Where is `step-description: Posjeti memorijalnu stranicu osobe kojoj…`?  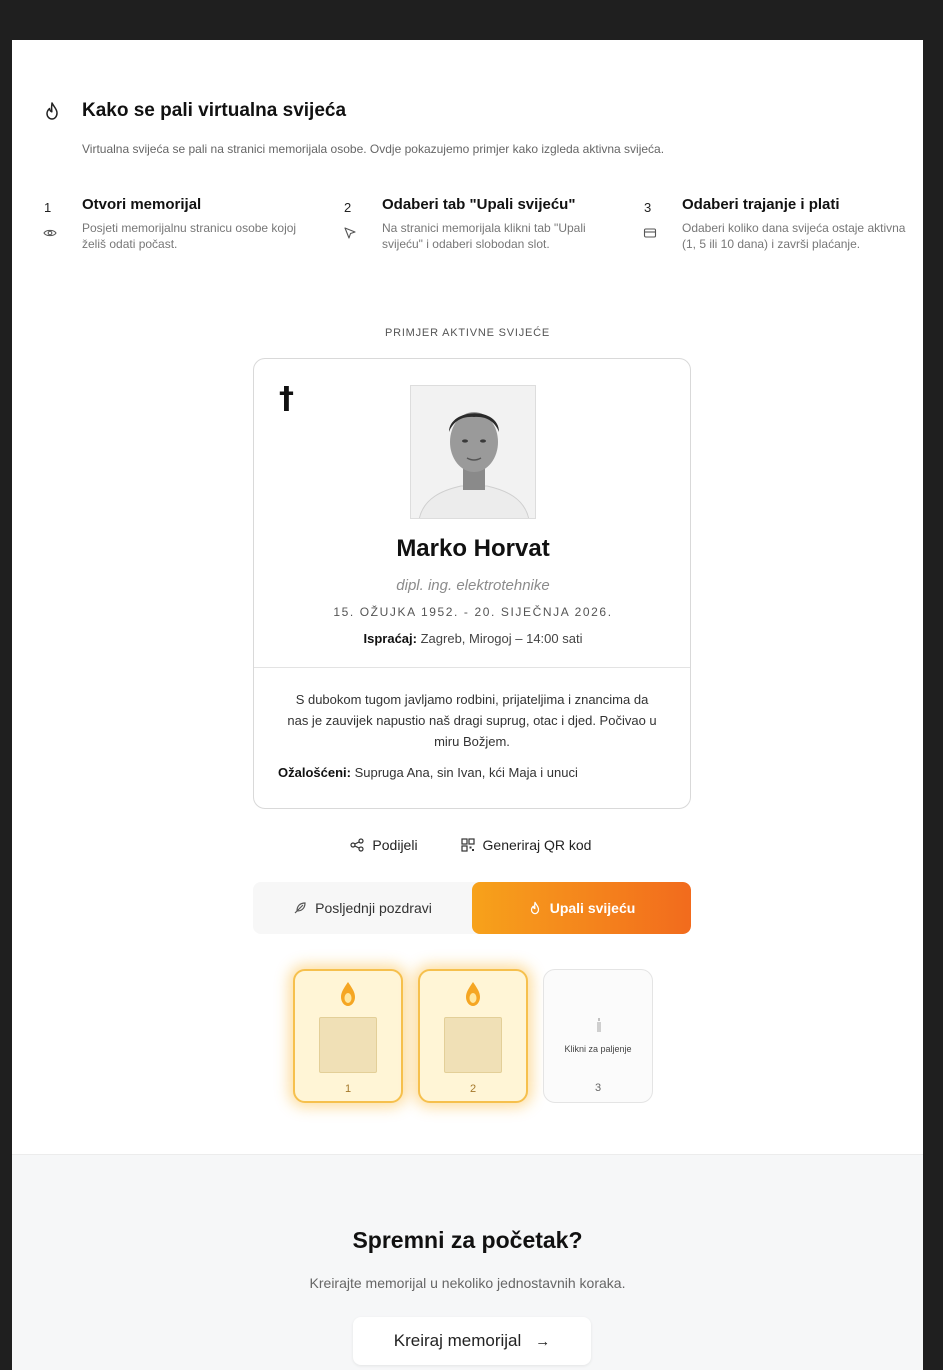
step-description: Posjeti memorijalnu stranicu osobe kojoj… is located at coordinates (189, 236).